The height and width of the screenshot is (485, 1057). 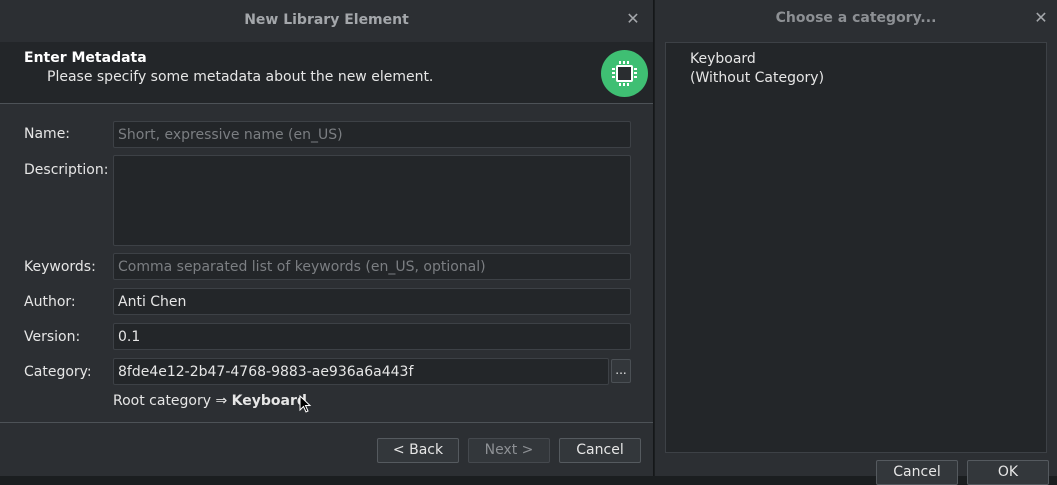 What do you see at coordinates (60, 267) in the screenshot?
I see `keywords-label: Keywords:` at bounding box center [60, 267].